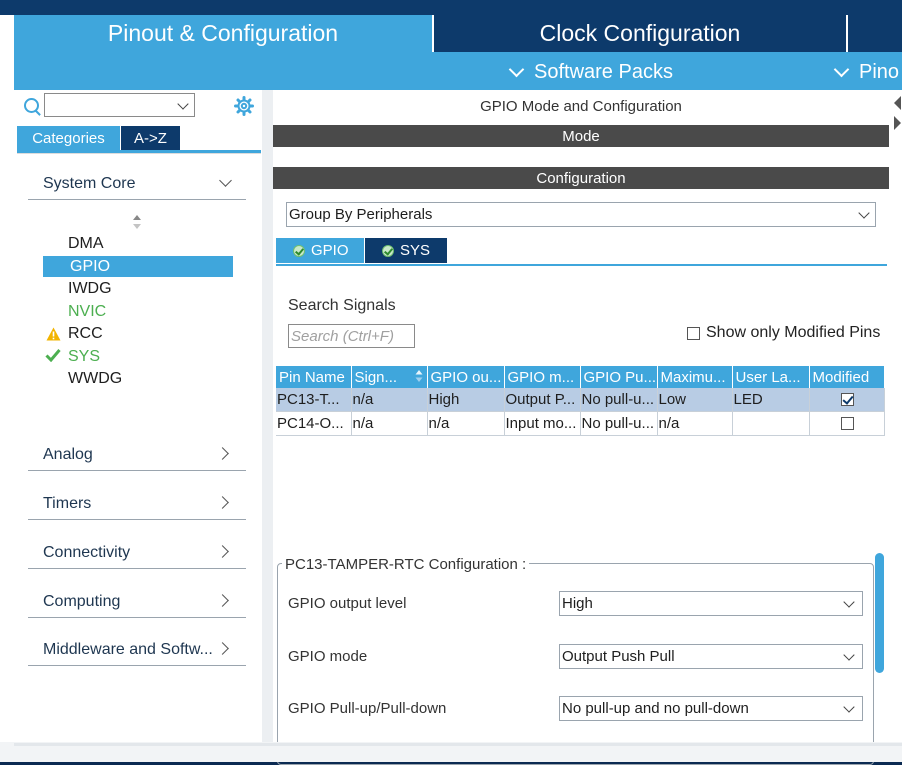 This screenshot has width=902, height=765. Describe the element at coordinates (314, 377) in the screenshot. I see `col-pin-name: Pin Name` at that location.